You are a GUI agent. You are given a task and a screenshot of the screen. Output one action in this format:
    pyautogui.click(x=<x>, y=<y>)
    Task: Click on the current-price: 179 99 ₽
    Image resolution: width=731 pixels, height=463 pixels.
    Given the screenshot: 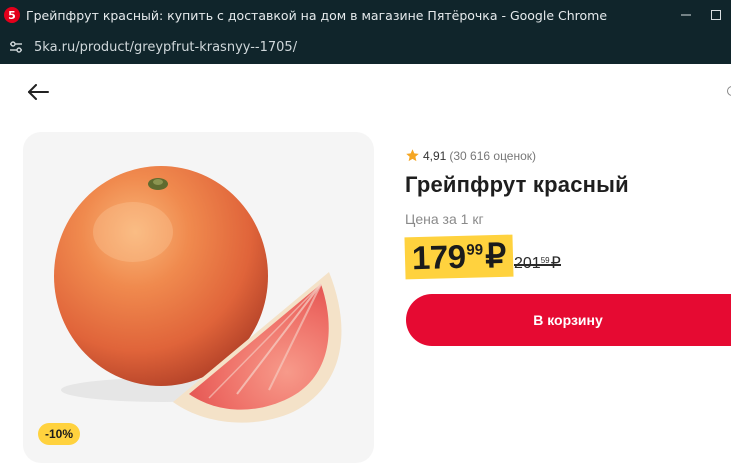 What is the action you would take?
    pyautogui.click(x=459, y=257)
    